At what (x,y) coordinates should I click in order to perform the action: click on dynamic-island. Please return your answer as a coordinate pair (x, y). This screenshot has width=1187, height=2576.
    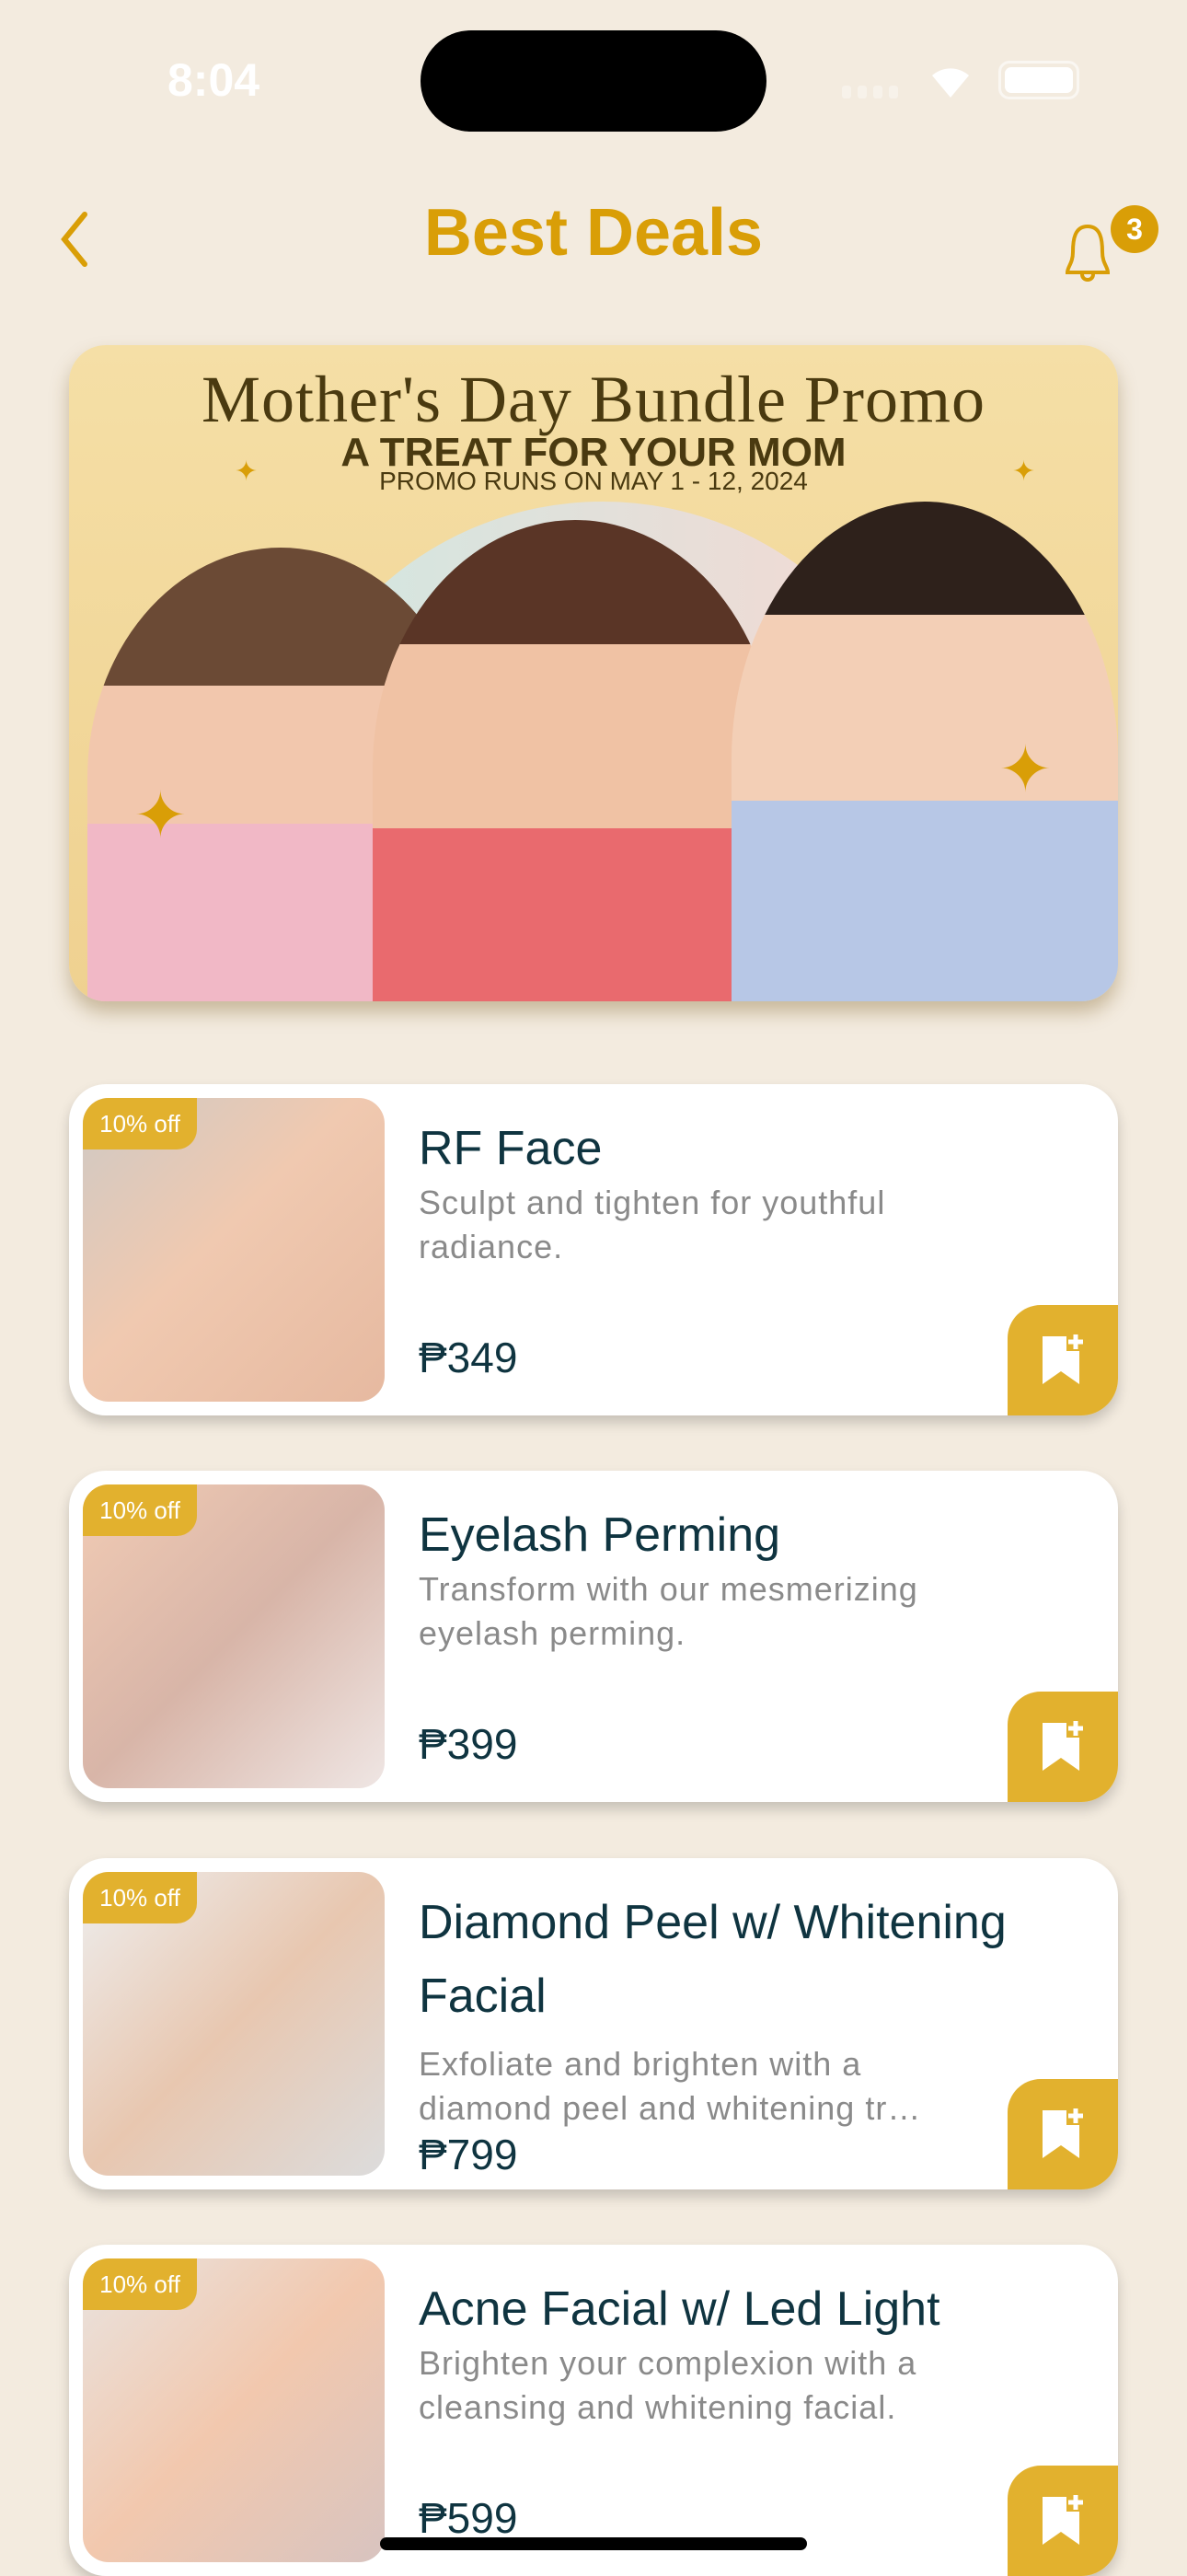
    Looking at the image, I should click on (593, 81).